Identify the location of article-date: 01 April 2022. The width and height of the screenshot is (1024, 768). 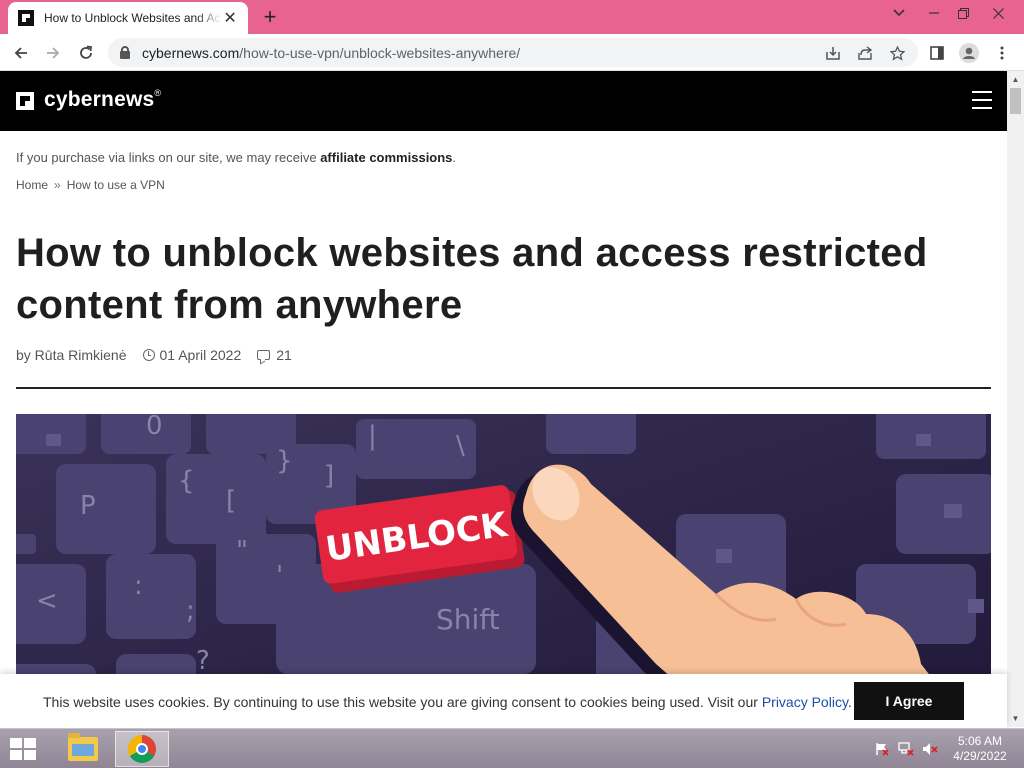
(200, 355).